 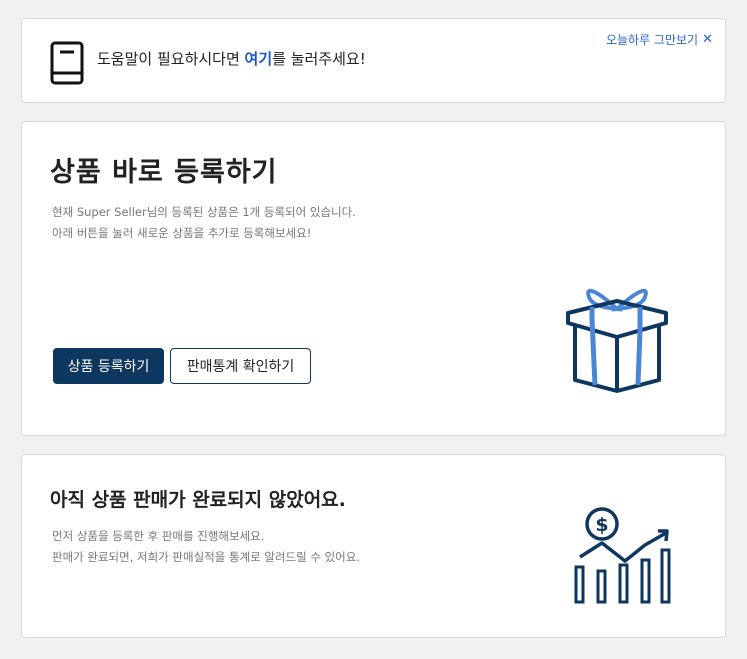 I want to click on help-link: 여기, so click(x=259, y=59).